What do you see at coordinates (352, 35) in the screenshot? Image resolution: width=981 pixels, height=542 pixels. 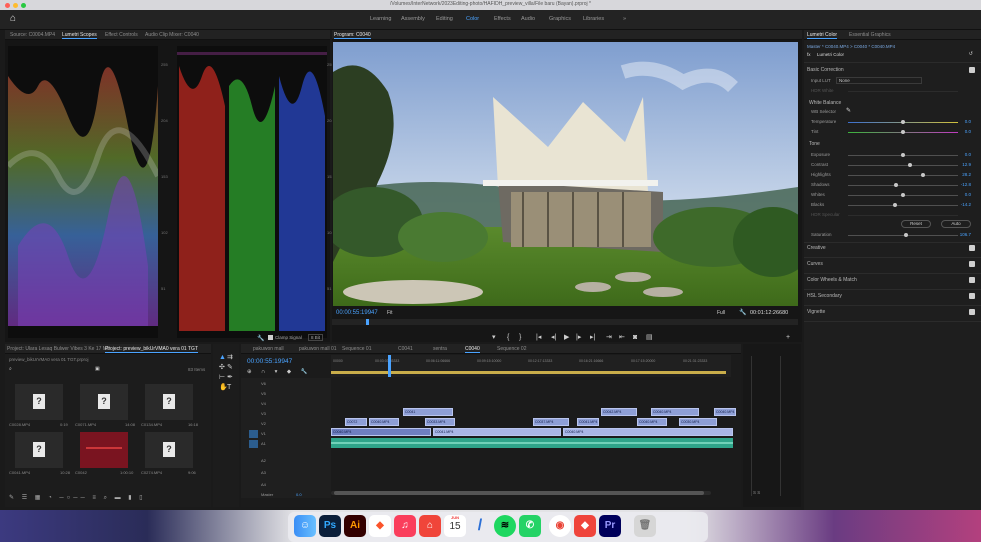 I see `tab-program: Program: C0040` at bounding box center [352, 35].